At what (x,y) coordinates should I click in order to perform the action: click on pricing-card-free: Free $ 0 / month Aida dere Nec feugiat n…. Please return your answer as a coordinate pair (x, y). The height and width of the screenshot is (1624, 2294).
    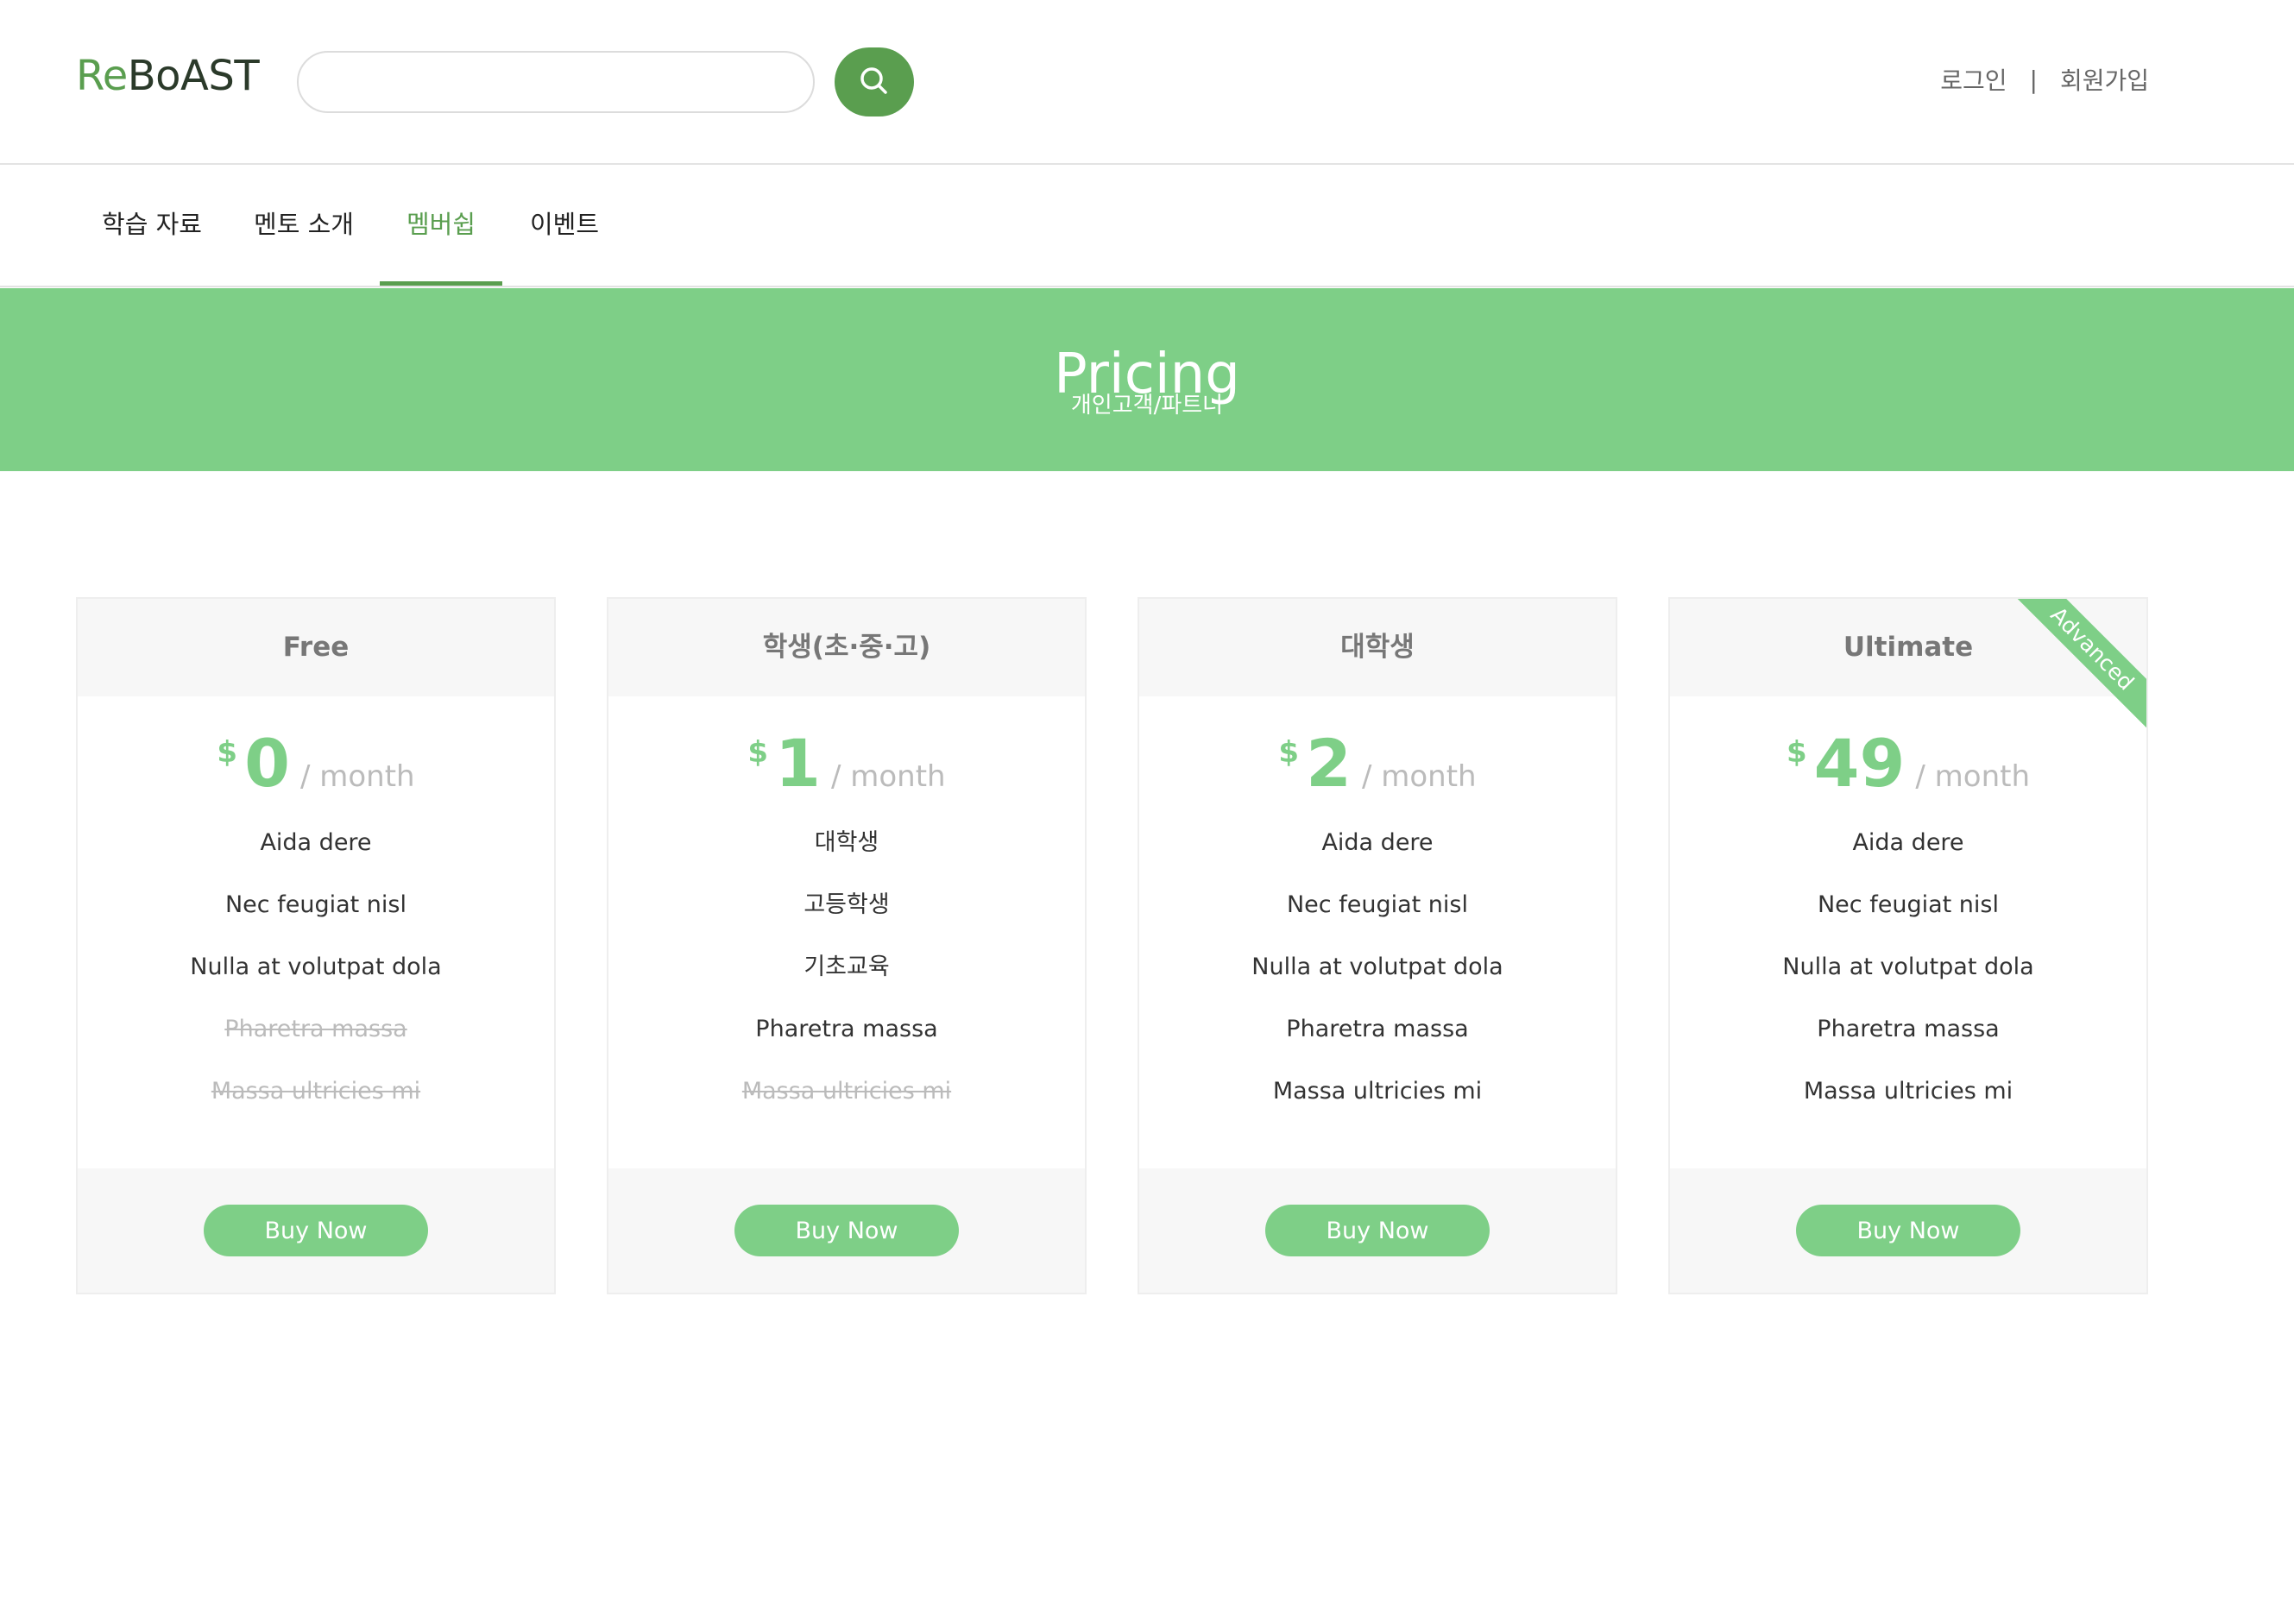
    Looking at the image, I should click on (316, 945).